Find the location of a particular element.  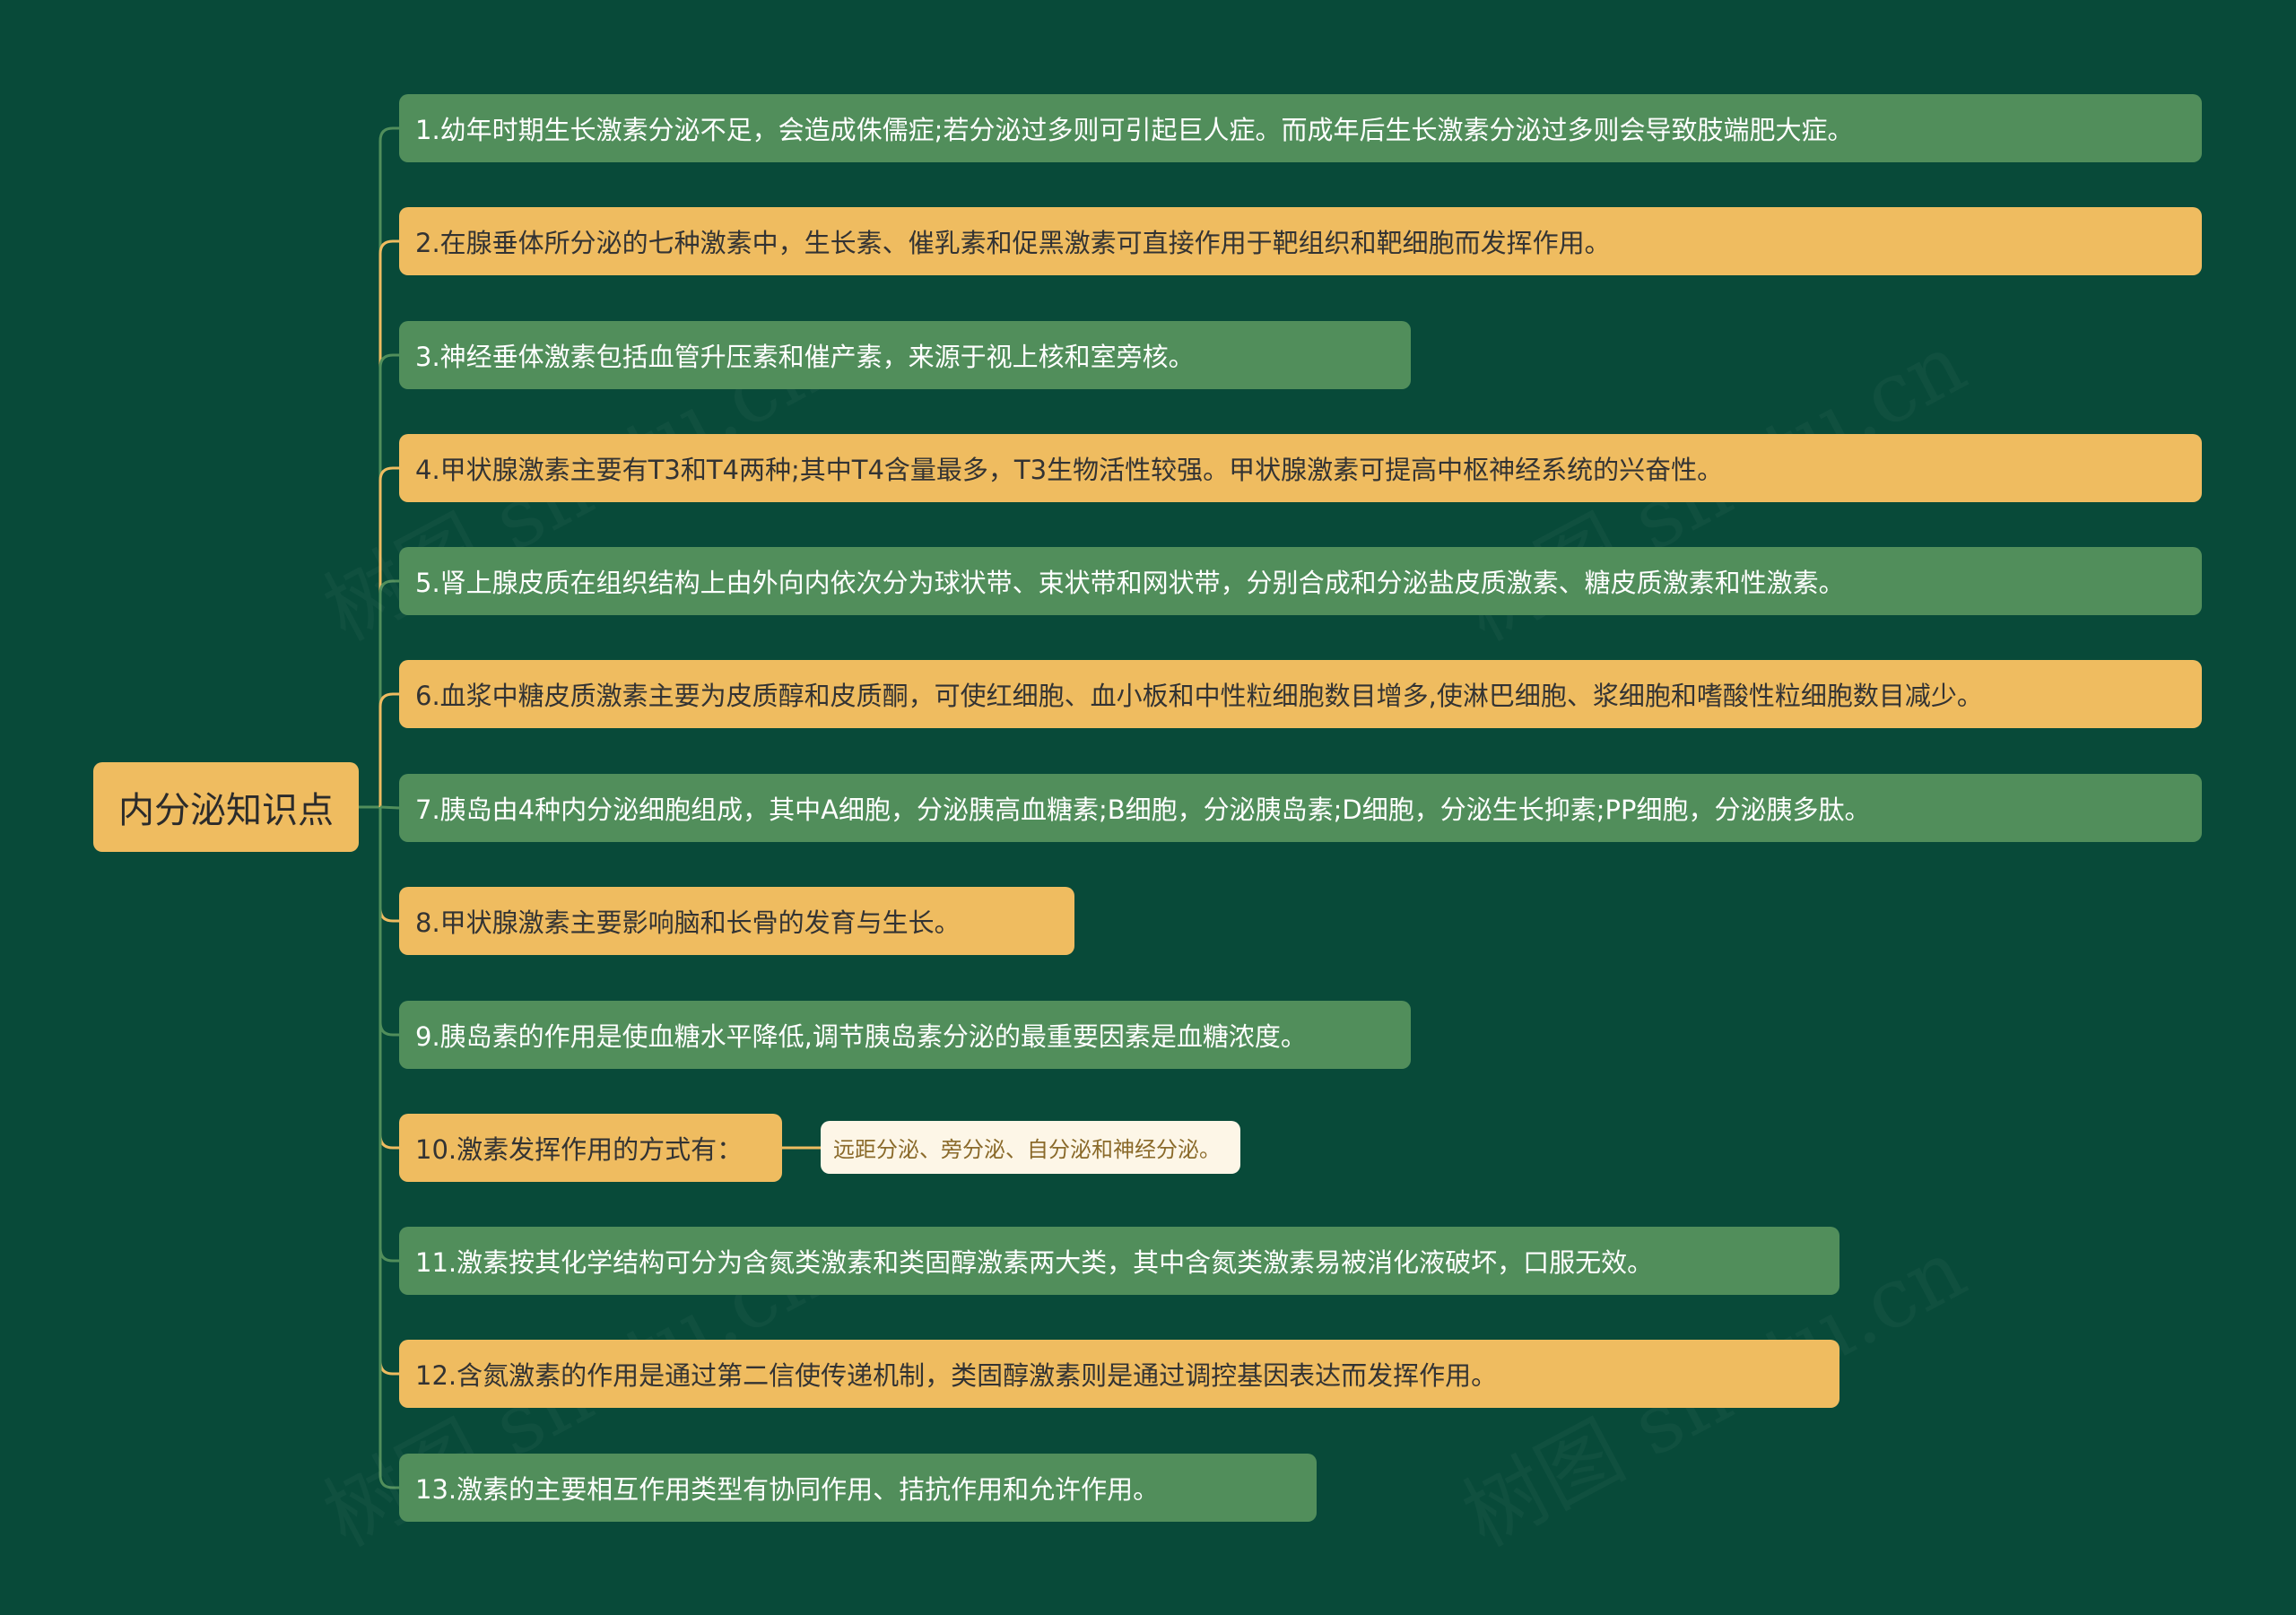

topic-3: 3.神经垂体激素包括血管升压素和催产素，来源于视上核和室旁核。 is located at coordinates (905, 355).